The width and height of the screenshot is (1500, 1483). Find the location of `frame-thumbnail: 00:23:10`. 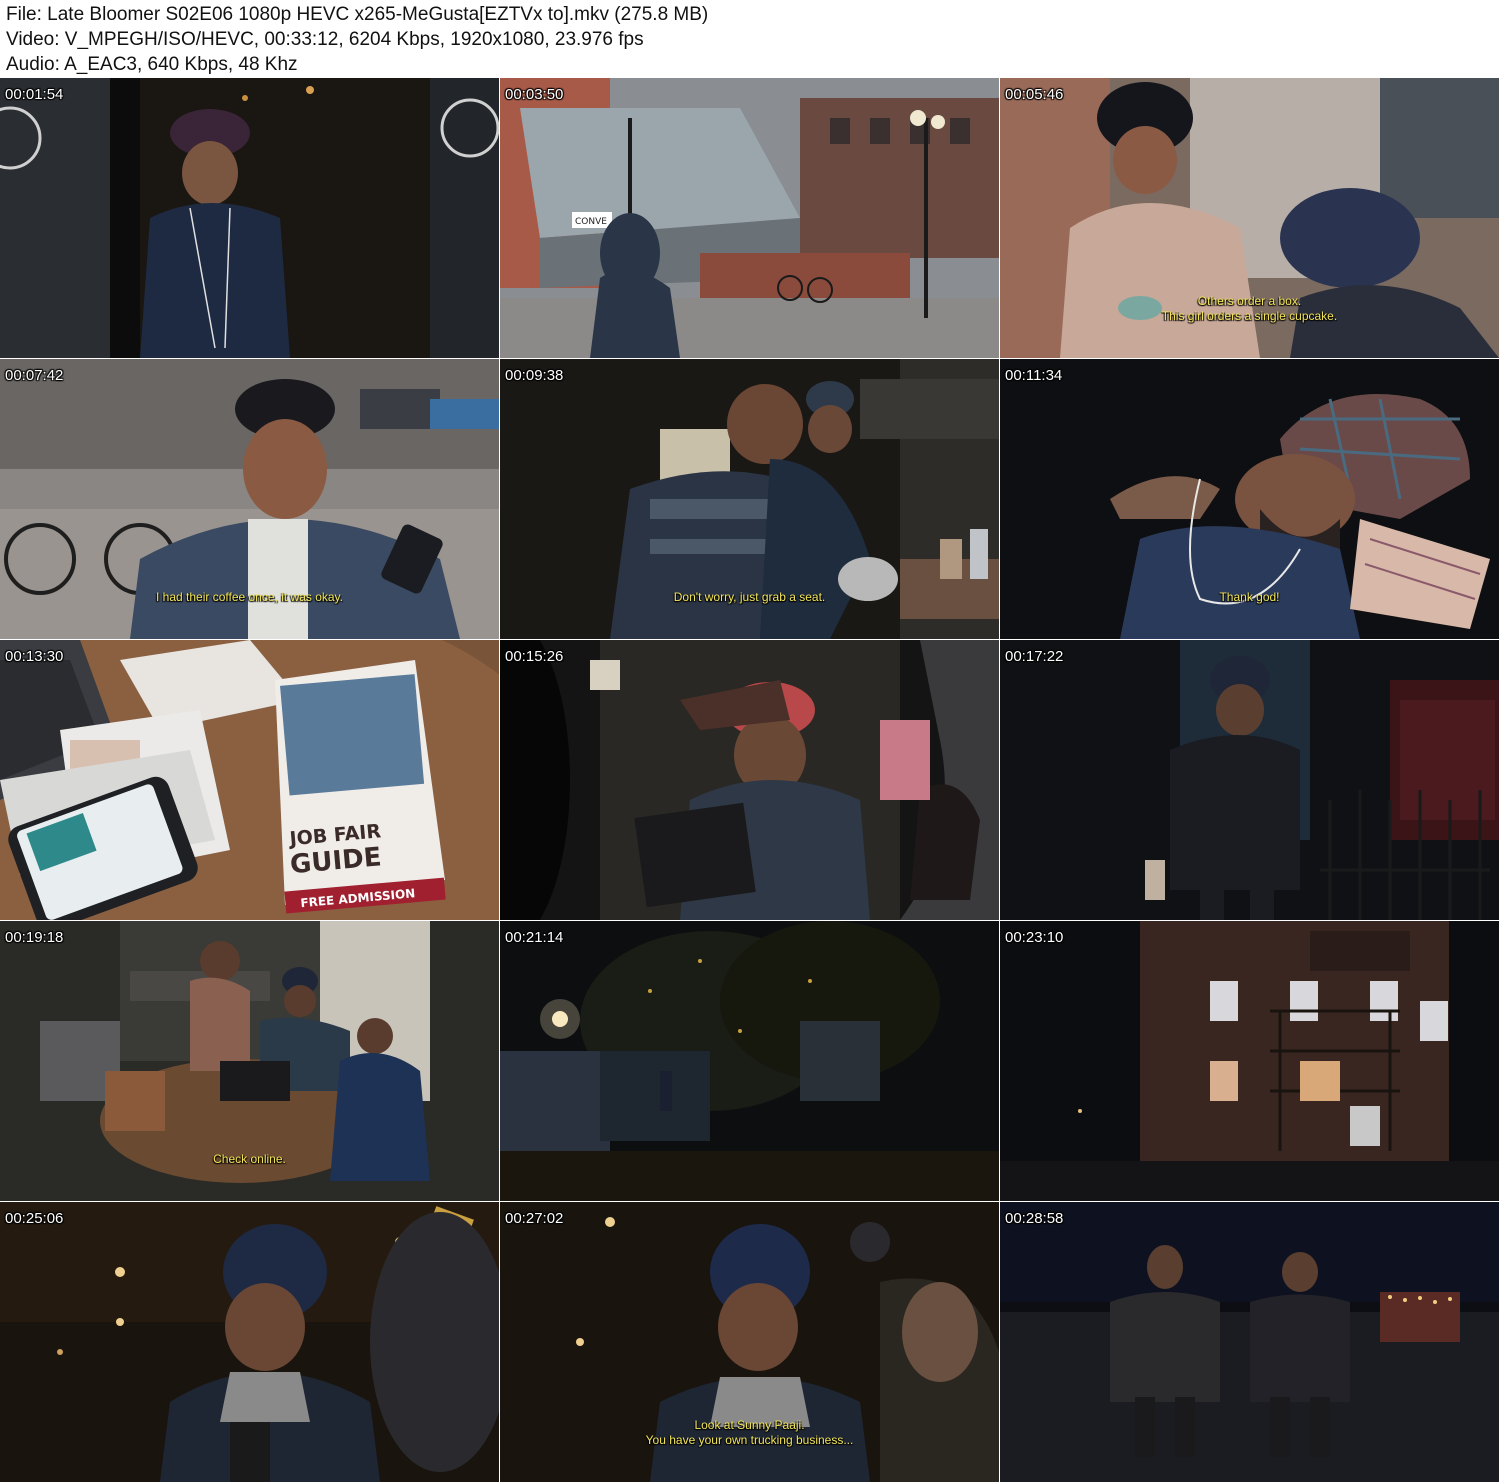

frame-thumbnail: 00:23:10 is located at coordinates (1249, 1061).